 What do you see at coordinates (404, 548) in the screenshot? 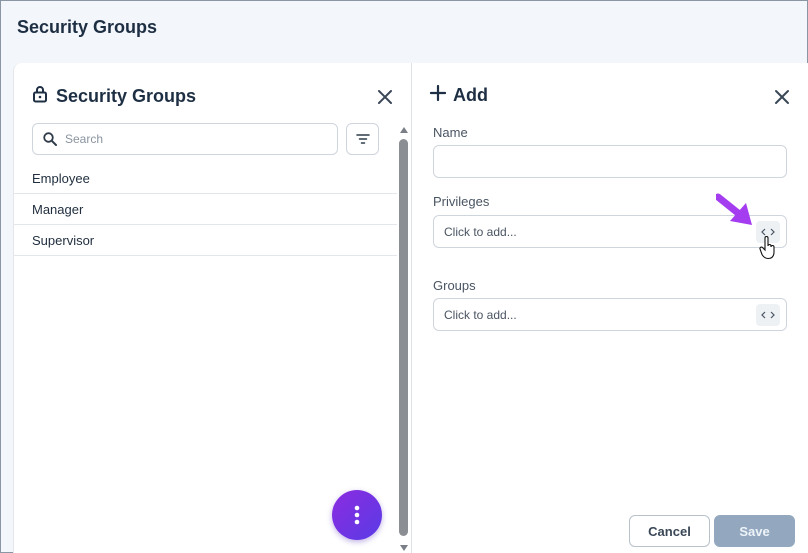
I see `scroll-down-arrow-icon` at bounding box center [404, 548].